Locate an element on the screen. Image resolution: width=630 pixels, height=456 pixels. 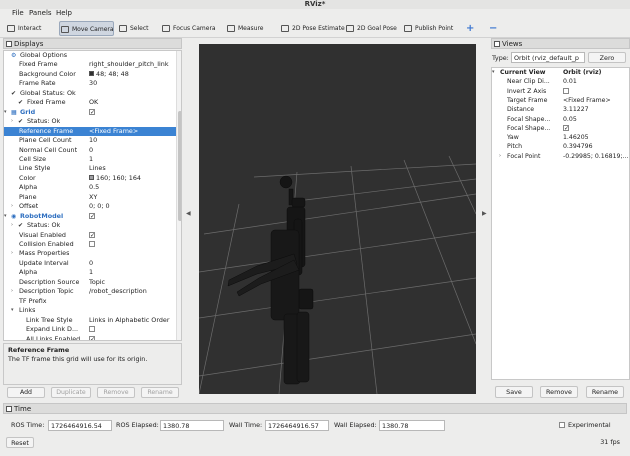
displays-scrollbar is located at coordinates (178, 195).